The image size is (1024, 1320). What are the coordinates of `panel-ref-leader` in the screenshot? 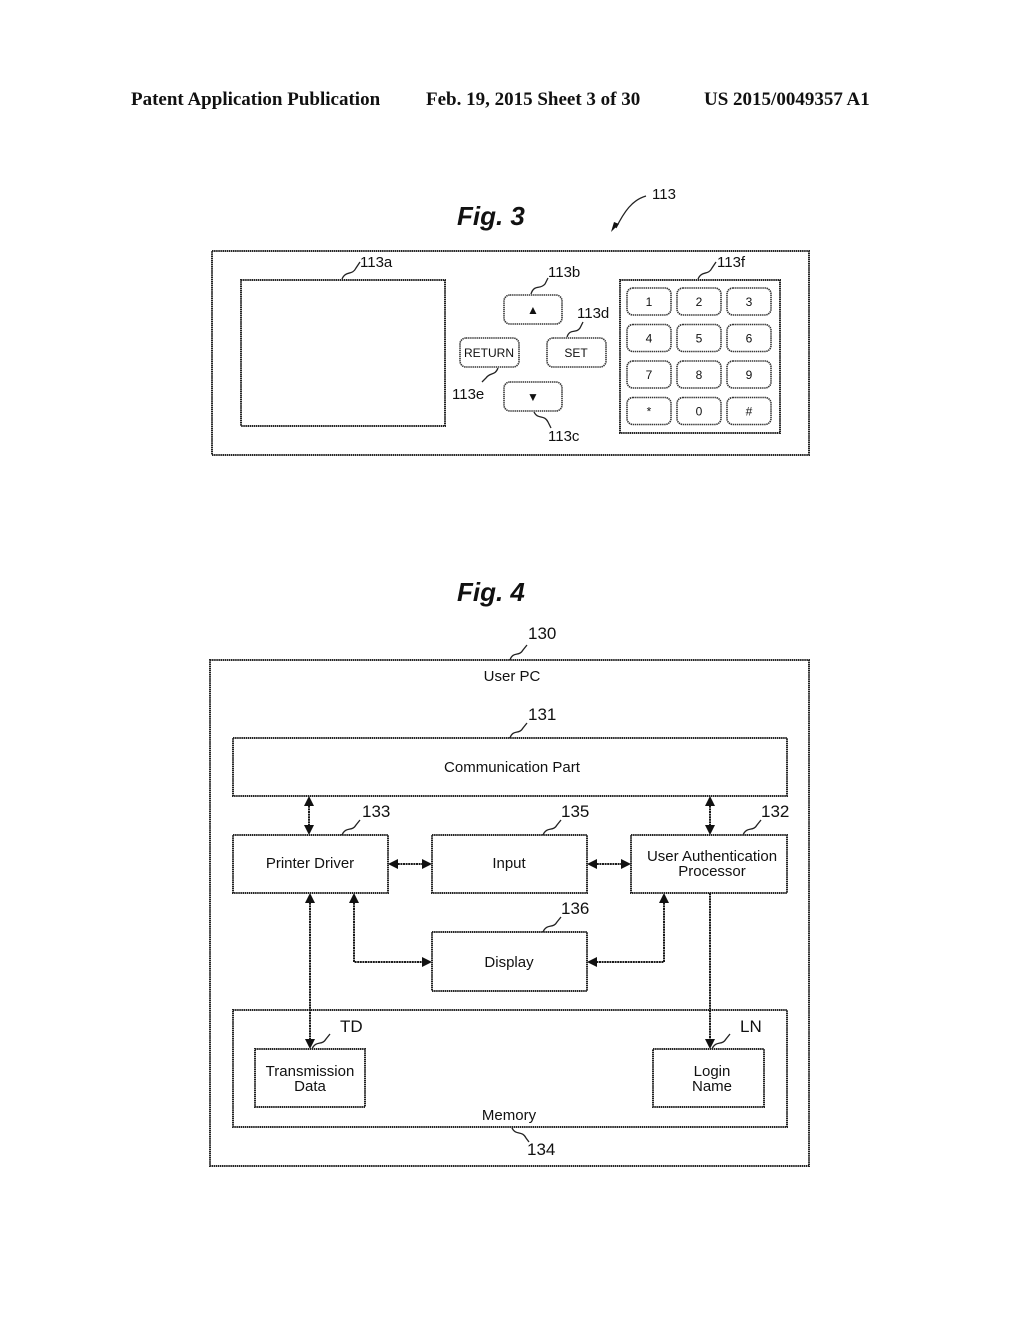 It's located at (631, 212).